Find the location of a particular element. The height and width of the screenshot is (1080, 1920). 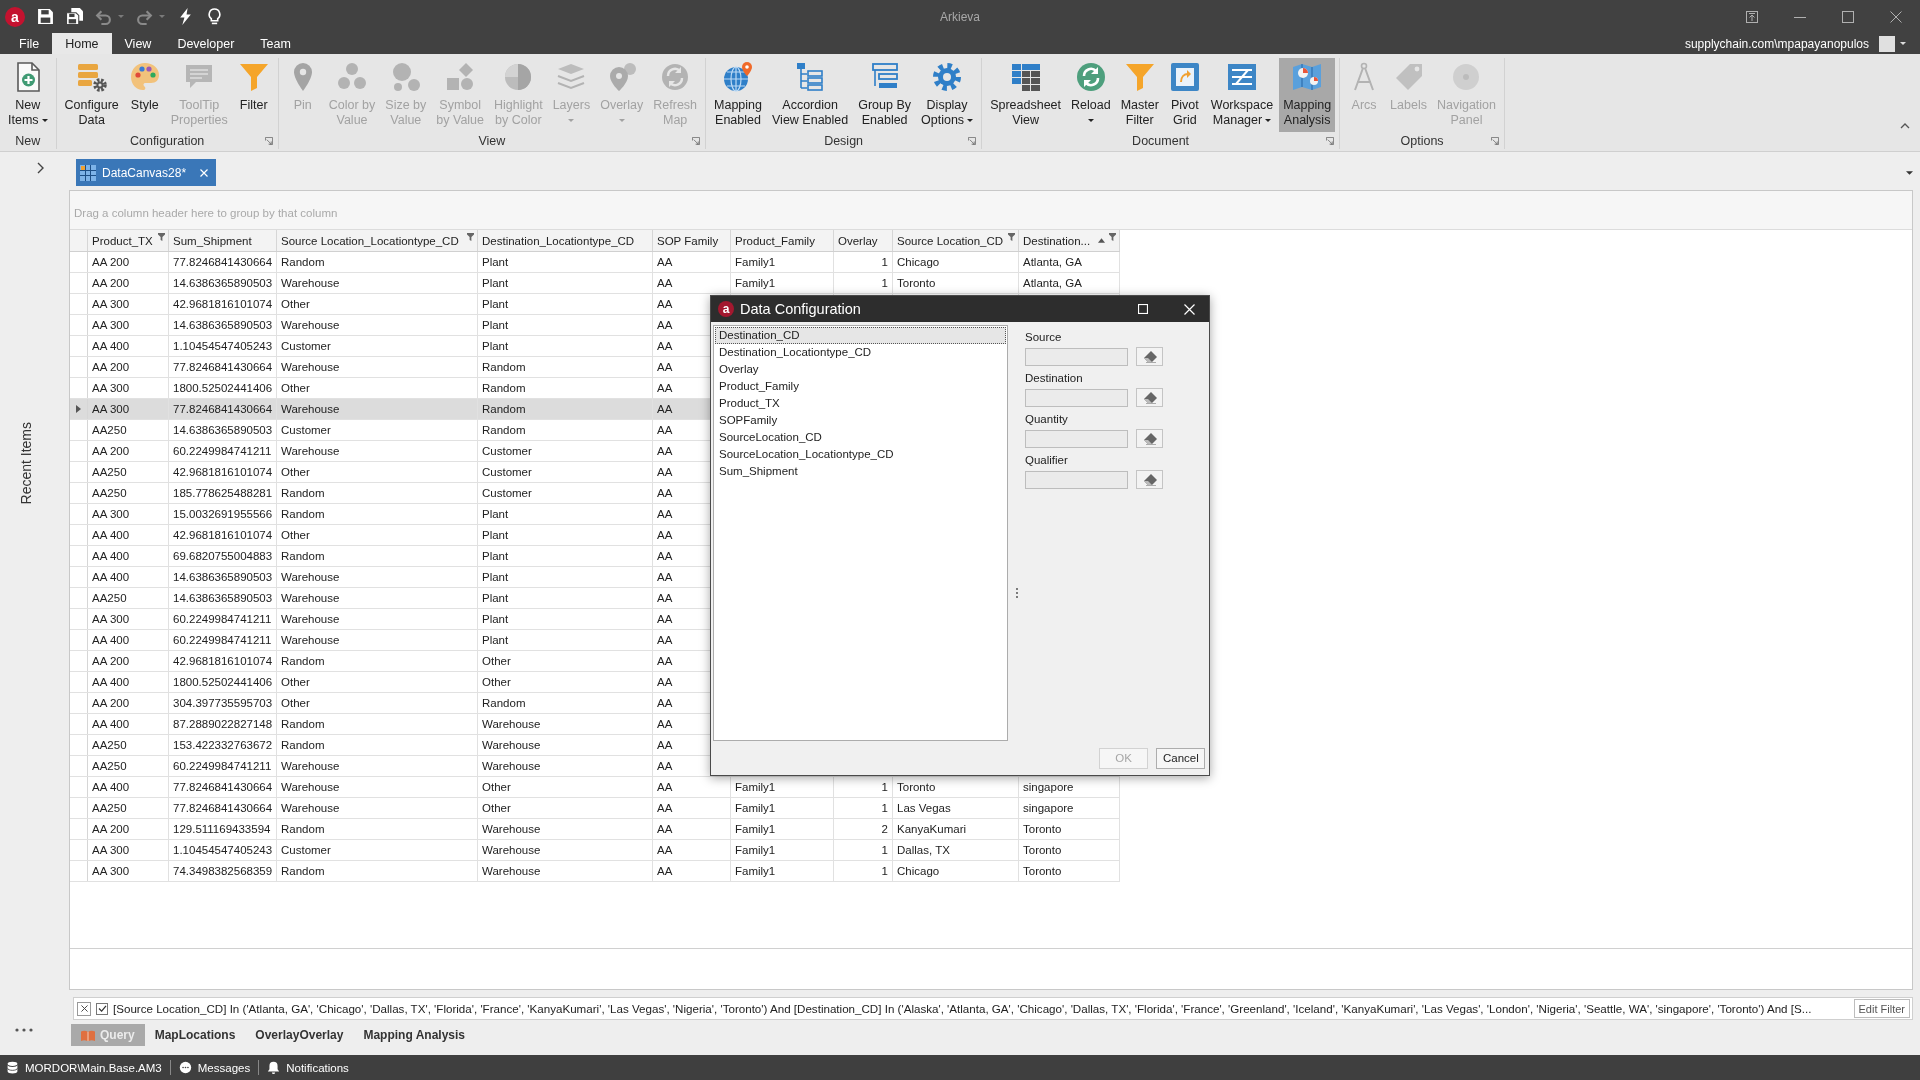

table-cell: 77.8246841430664 is located at coordinates (223, 367).